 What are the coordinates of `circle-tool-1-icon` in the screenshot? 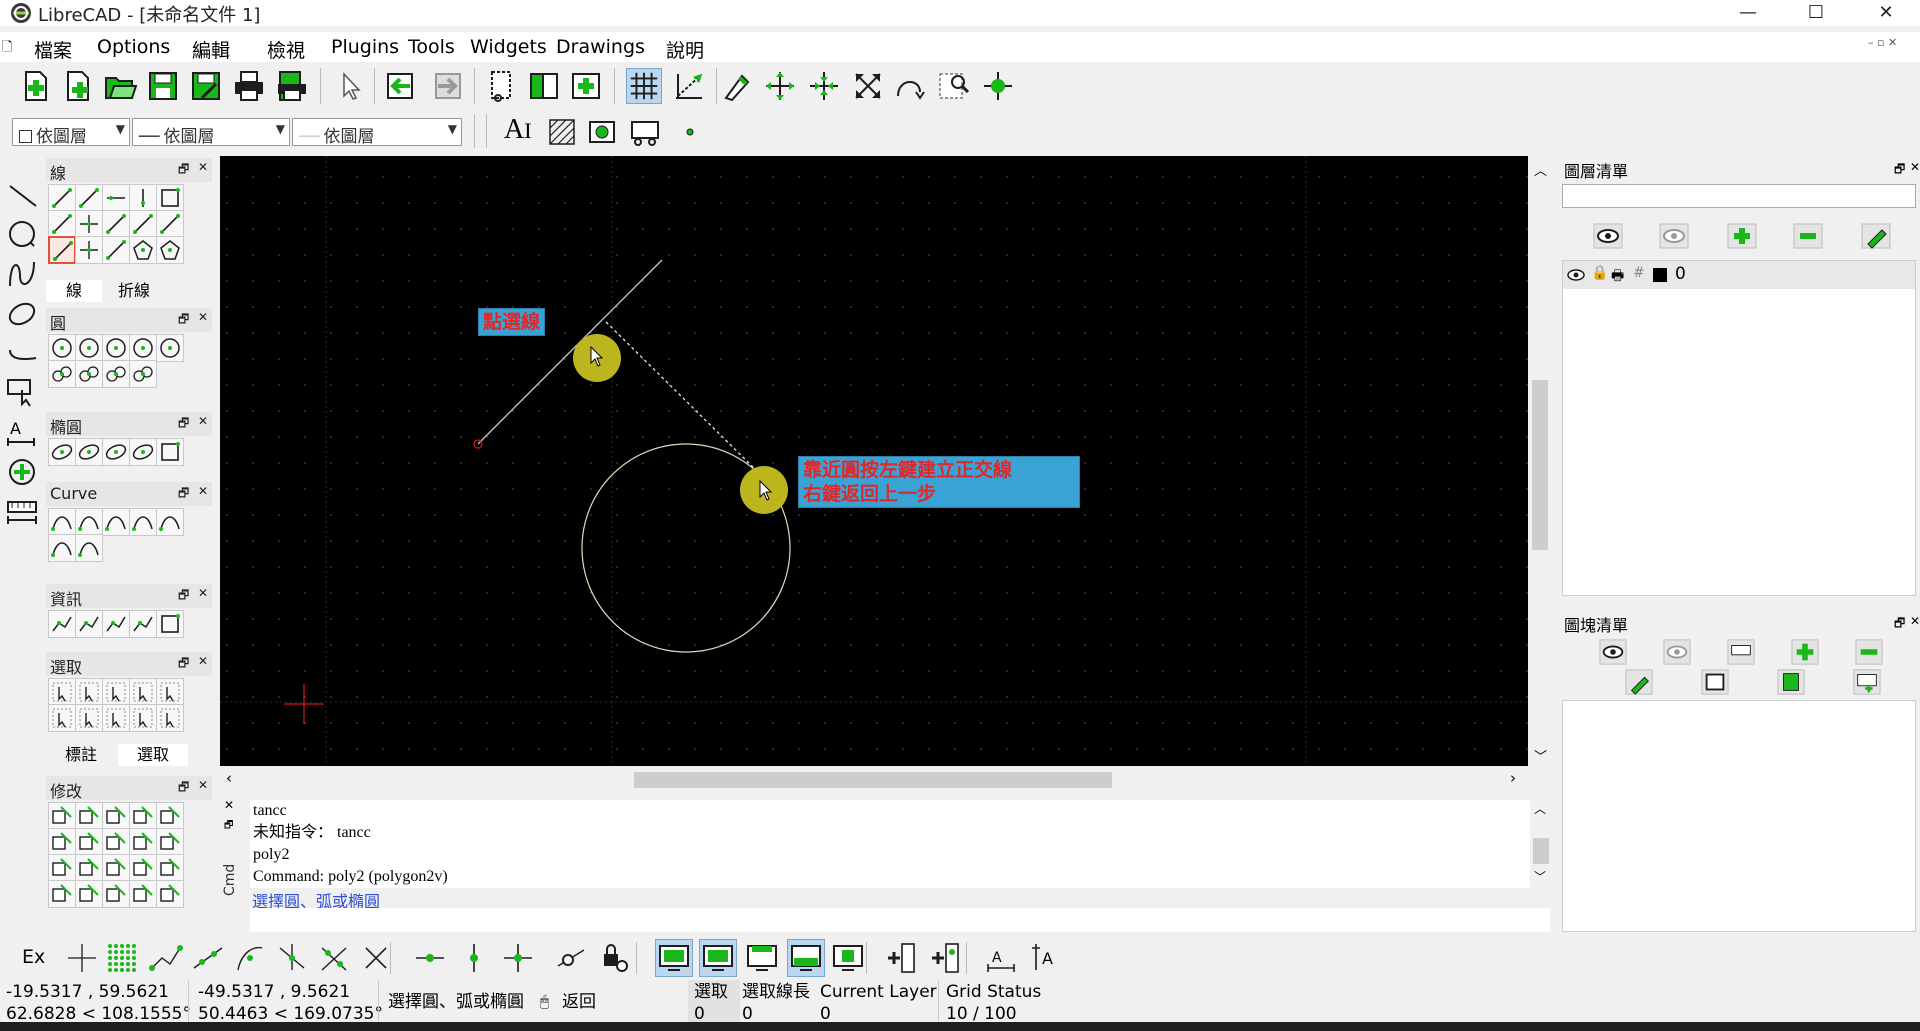 It's located at (62, 348).